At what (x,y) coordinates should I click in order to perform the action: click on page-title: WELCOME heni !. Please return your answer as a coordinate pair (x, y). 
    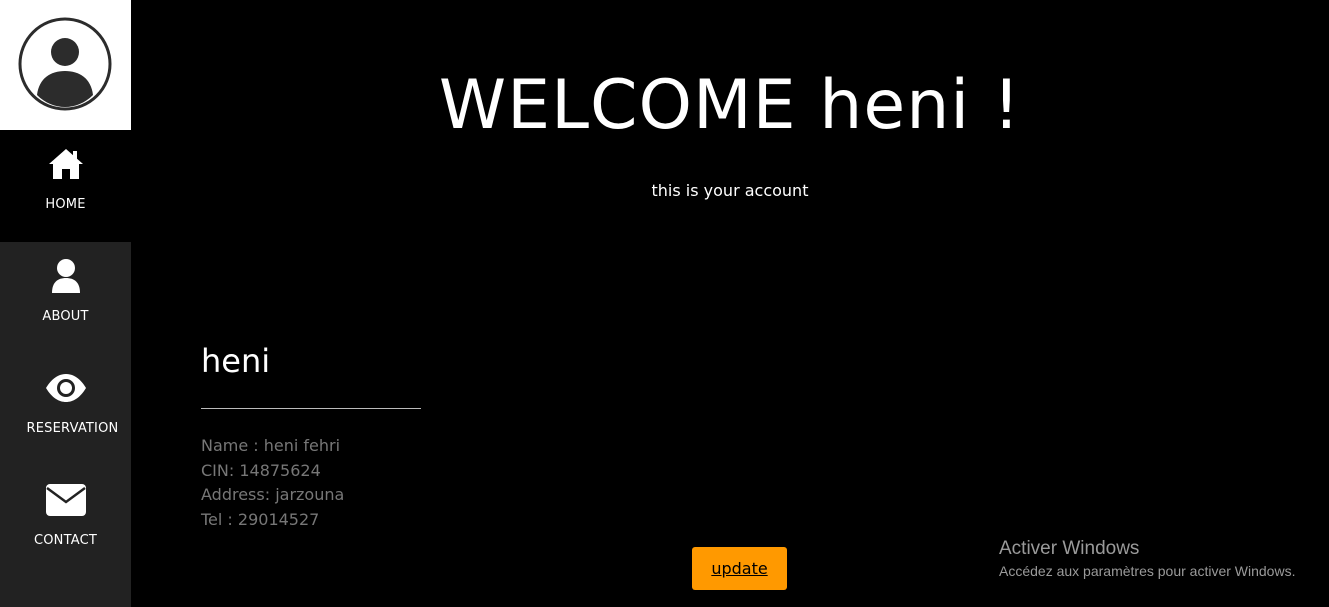
    Looking at the image, I should click on (730, 105).